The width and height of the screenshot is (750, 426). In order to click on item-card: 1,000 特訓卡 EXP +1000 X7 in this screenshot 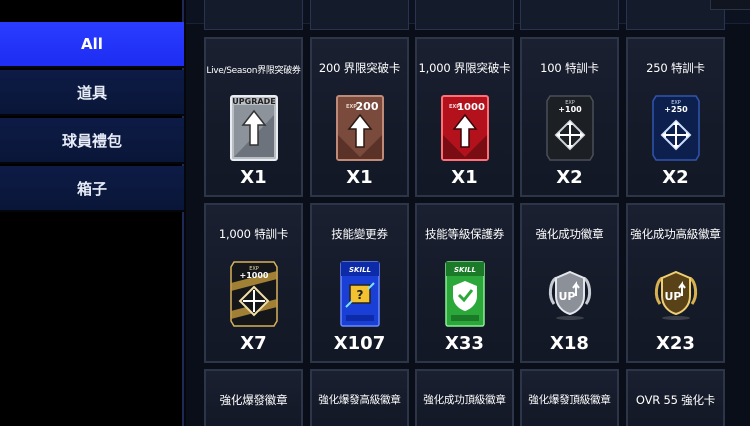, I will do `click(253, 283)`.